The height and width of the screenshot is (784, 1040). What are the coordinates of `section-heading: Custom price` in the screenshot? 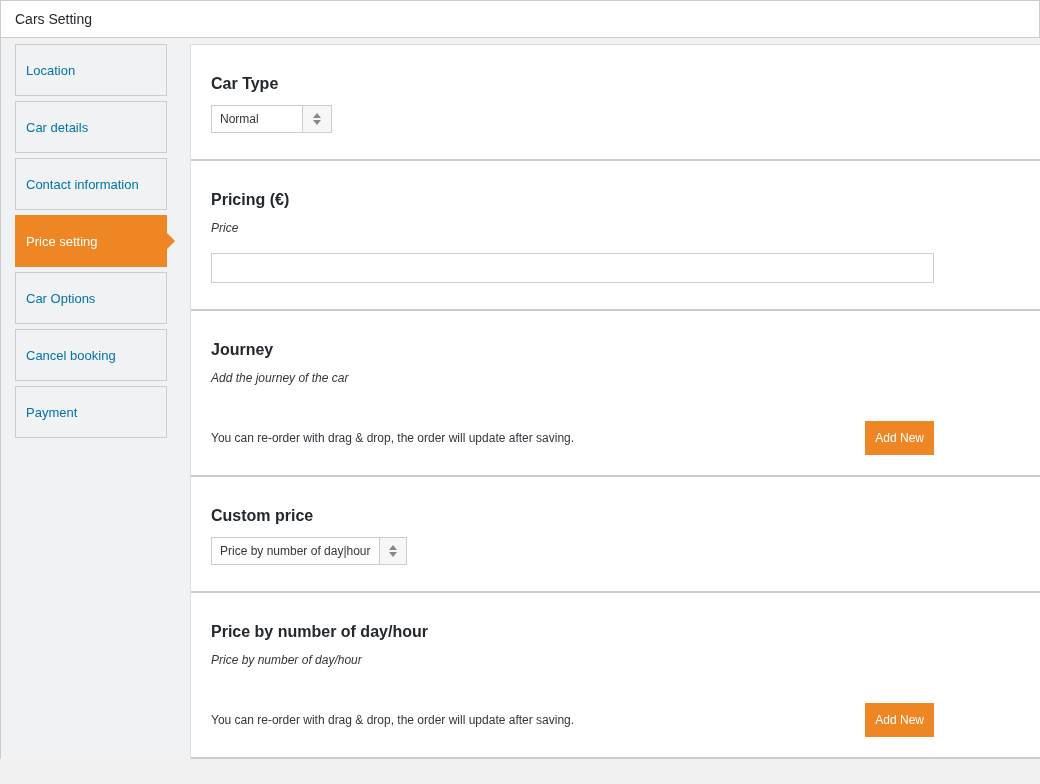 It's located at (262, 516).